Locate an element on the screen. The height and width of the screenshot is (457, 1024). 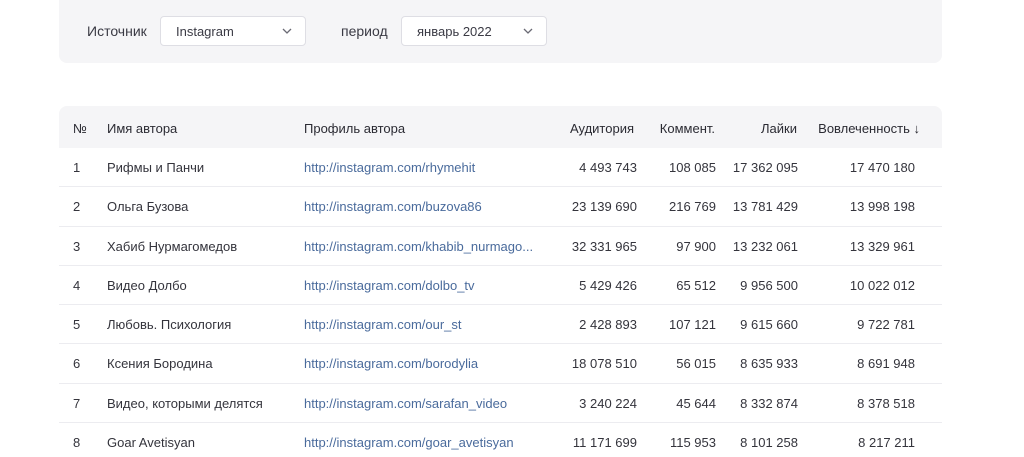
cell-engagement: 13 329 961 is located at coordinates (882, 246).